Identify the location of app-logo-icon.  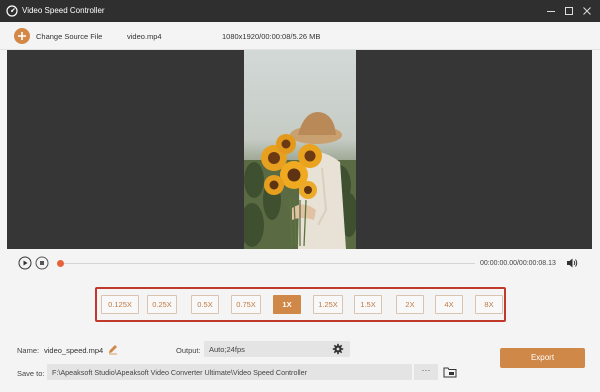
(12, 11).